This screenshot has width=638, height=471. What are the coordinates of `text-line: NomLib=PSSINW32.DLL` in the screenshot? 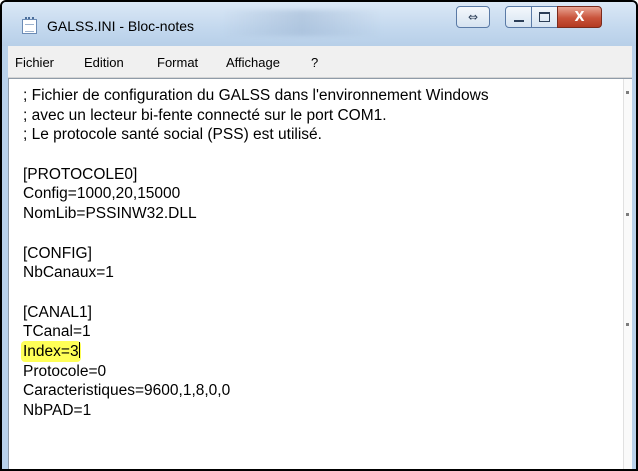 It's located at (110, 214).